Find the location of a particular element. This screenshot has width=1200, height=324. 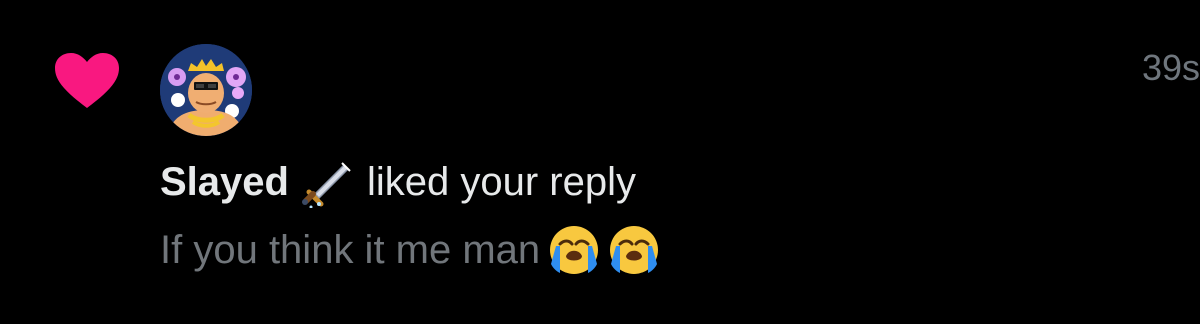

notification-action: liked your reply is located at coordinates (501, 182).